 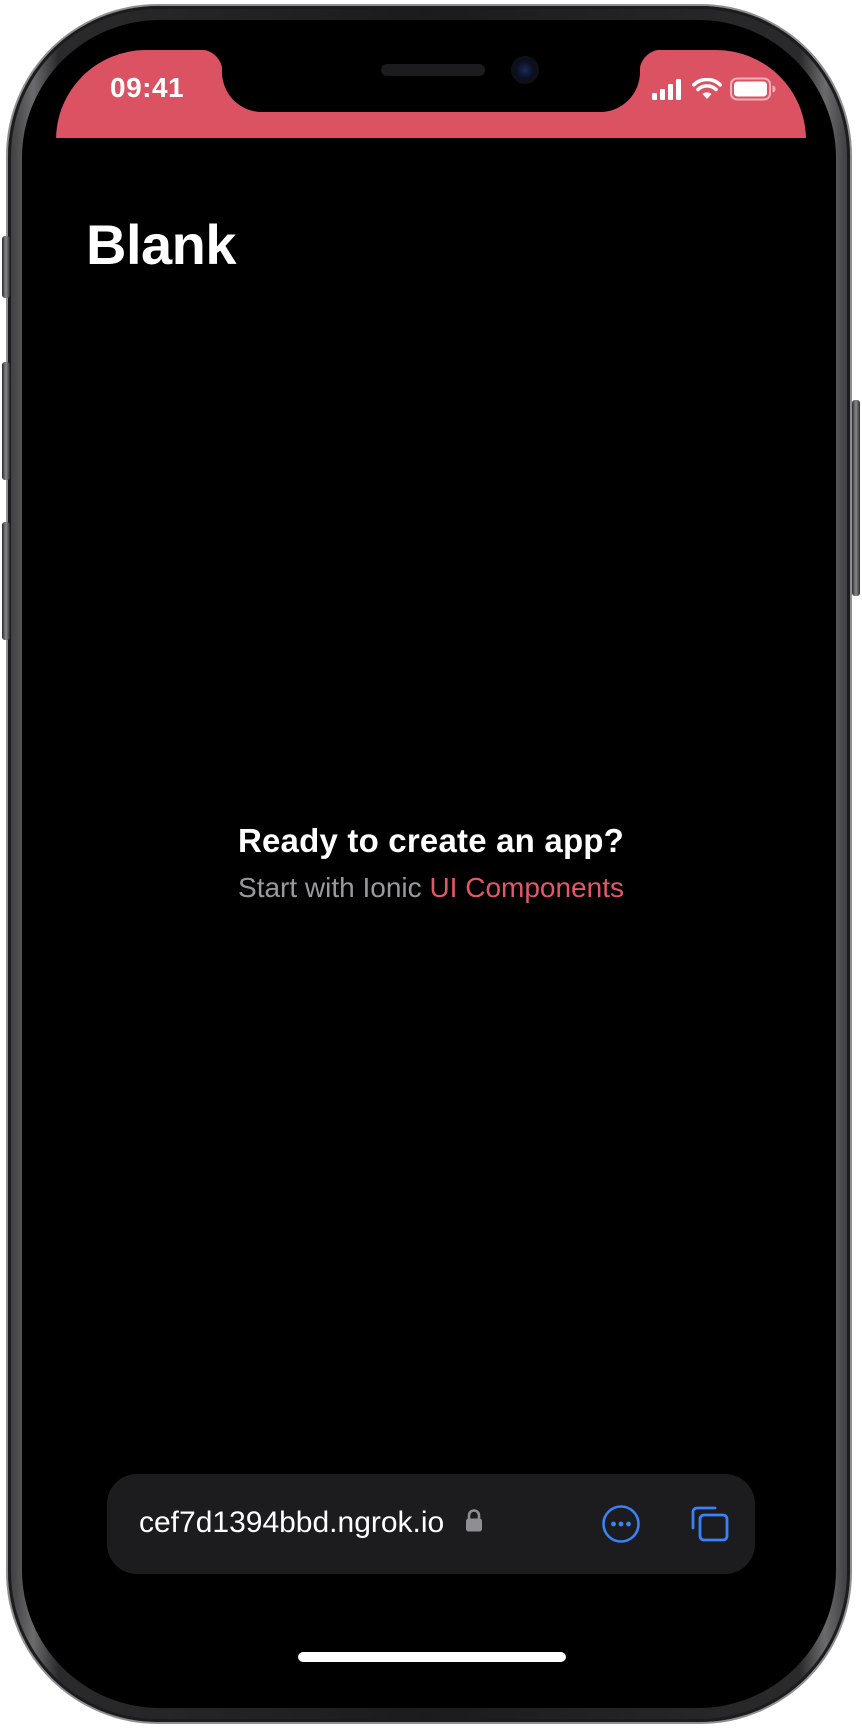 What do you see at coordinates (526, 887) in the screenshot?
I see `ui-components-link: UI Components` at bounding box center [526, 887].